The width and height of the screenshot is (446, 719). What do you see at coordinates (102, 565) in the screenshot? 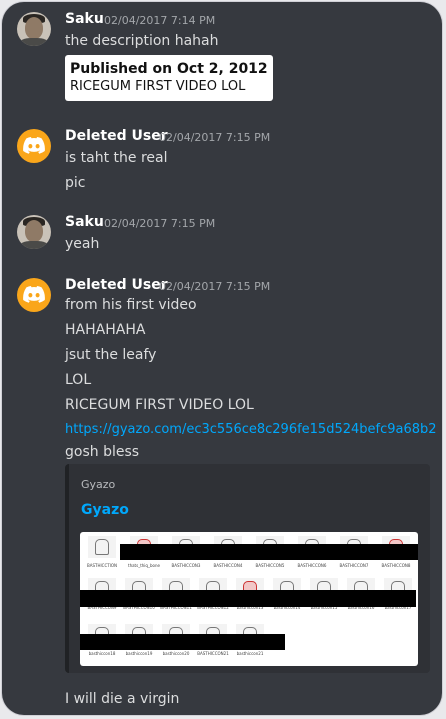
I see `thumbnail-caption: BASTHICCTION` at bounding box center [102, 565].